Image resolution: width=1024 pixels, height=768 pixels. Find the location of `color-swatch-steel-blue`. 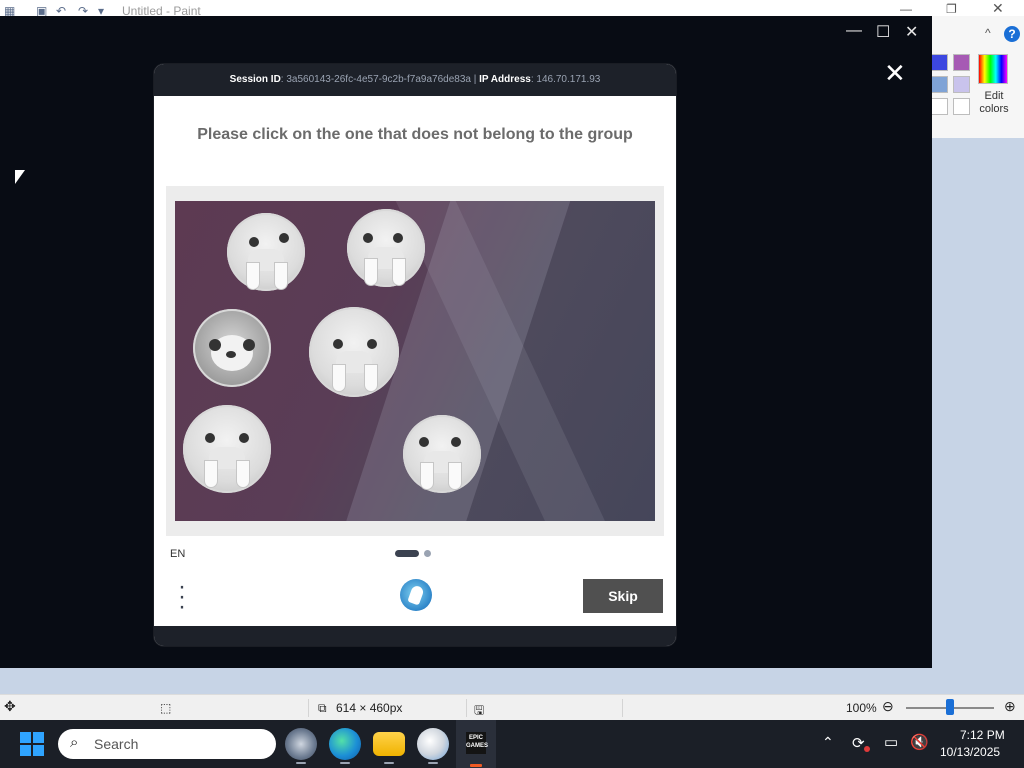

color-swatch-steel-blue is located at coordinates (939, 84).